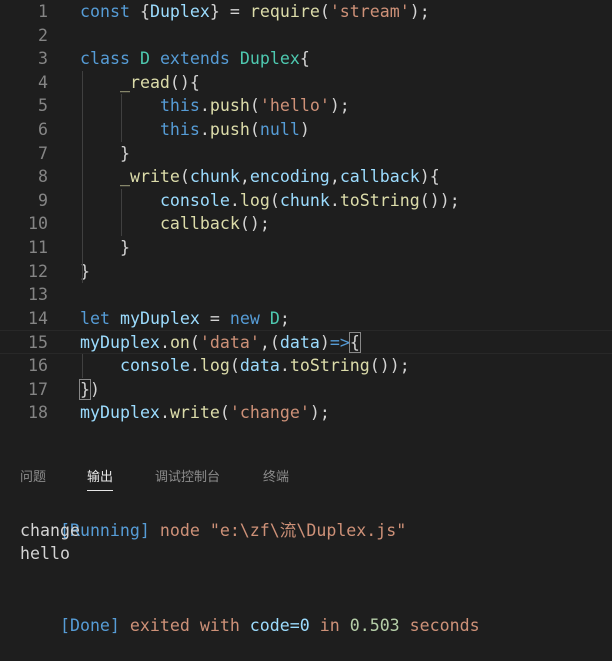 This screenshot has width=612, height=661. What do you see at coordinates (284, 11) in the screenshot?
I see `code-token: require` at bounding box center [284, 11].